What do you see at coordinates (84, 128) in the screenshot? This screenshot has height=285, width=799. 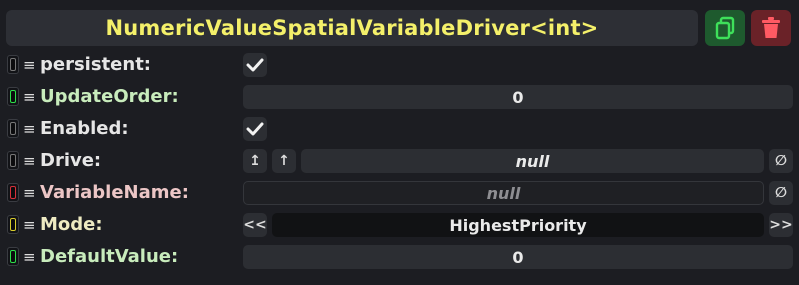 I see `field-label: Enabled:` at bounding box center [84, 128].